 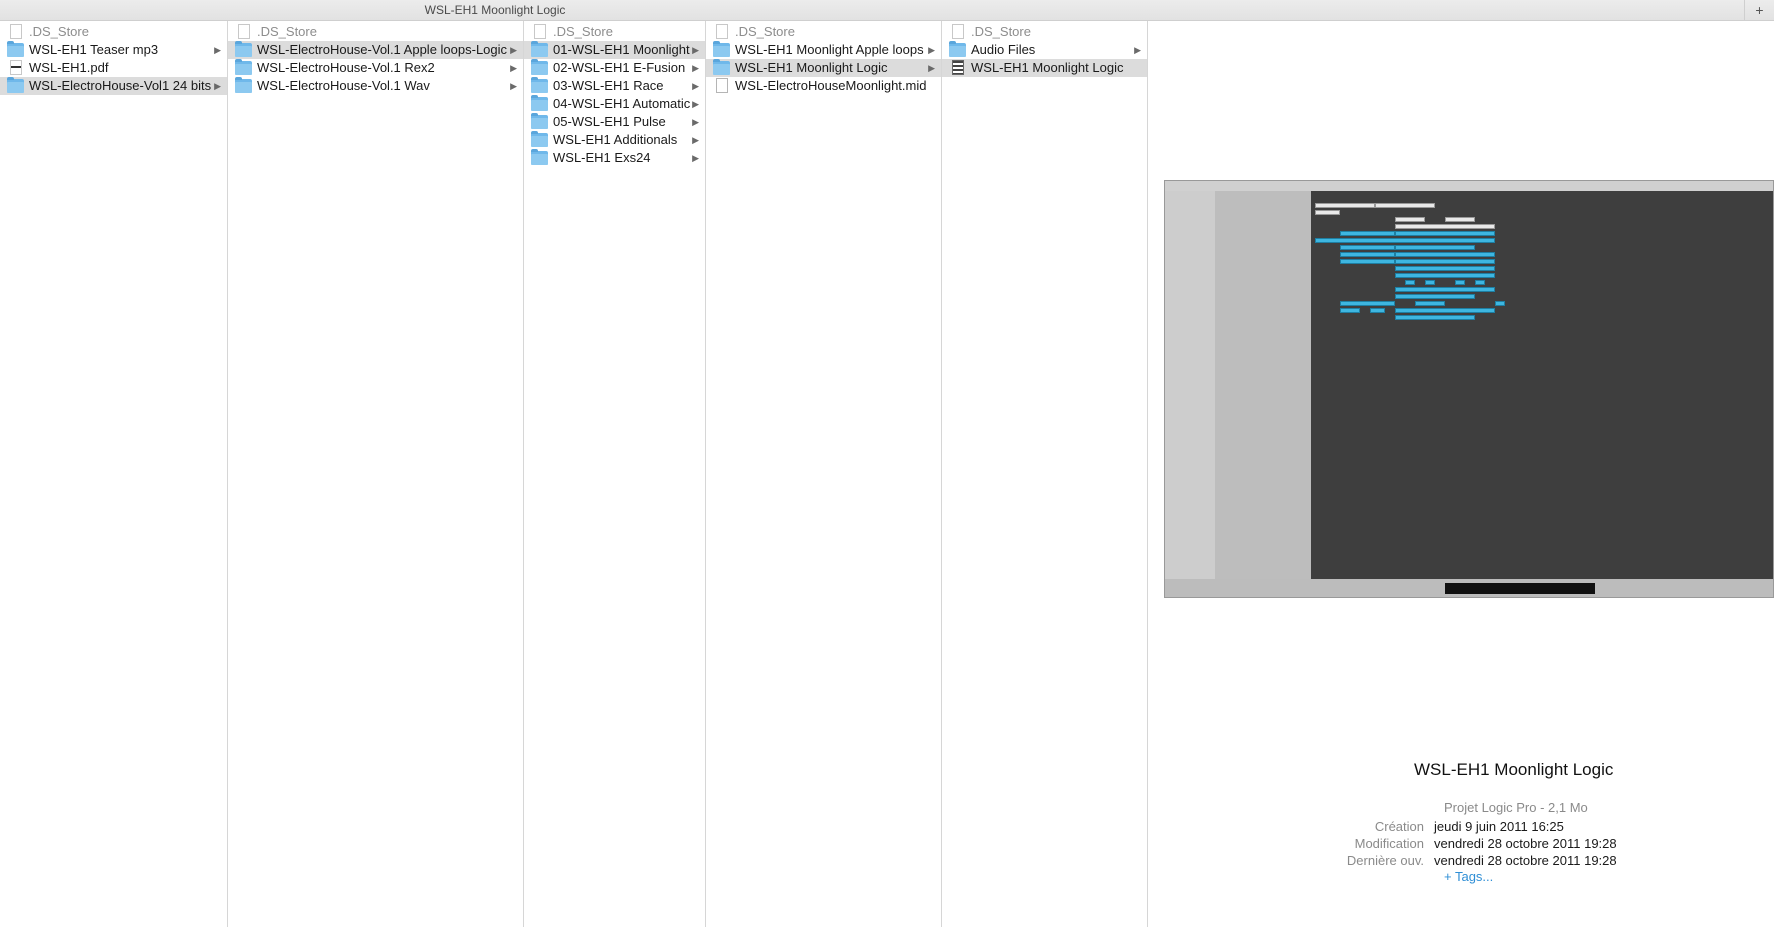 I want to click on file-row: WSL-EH1 Moonlight Logic ▶, so click(x=823, y=68).